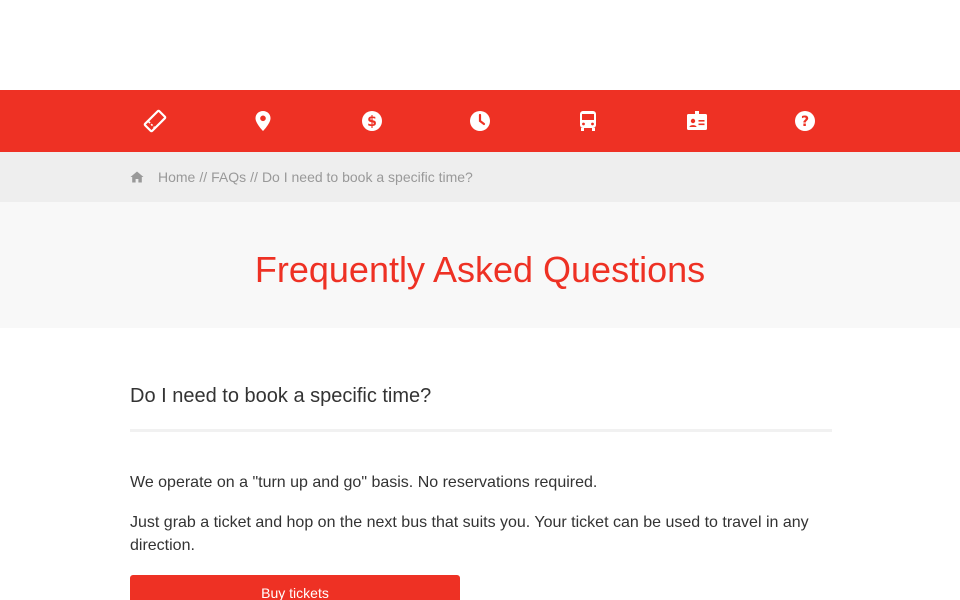 The height and width of the screenshot is (600, 960). I want to click on dollar-icon: $, so click(372, 121).